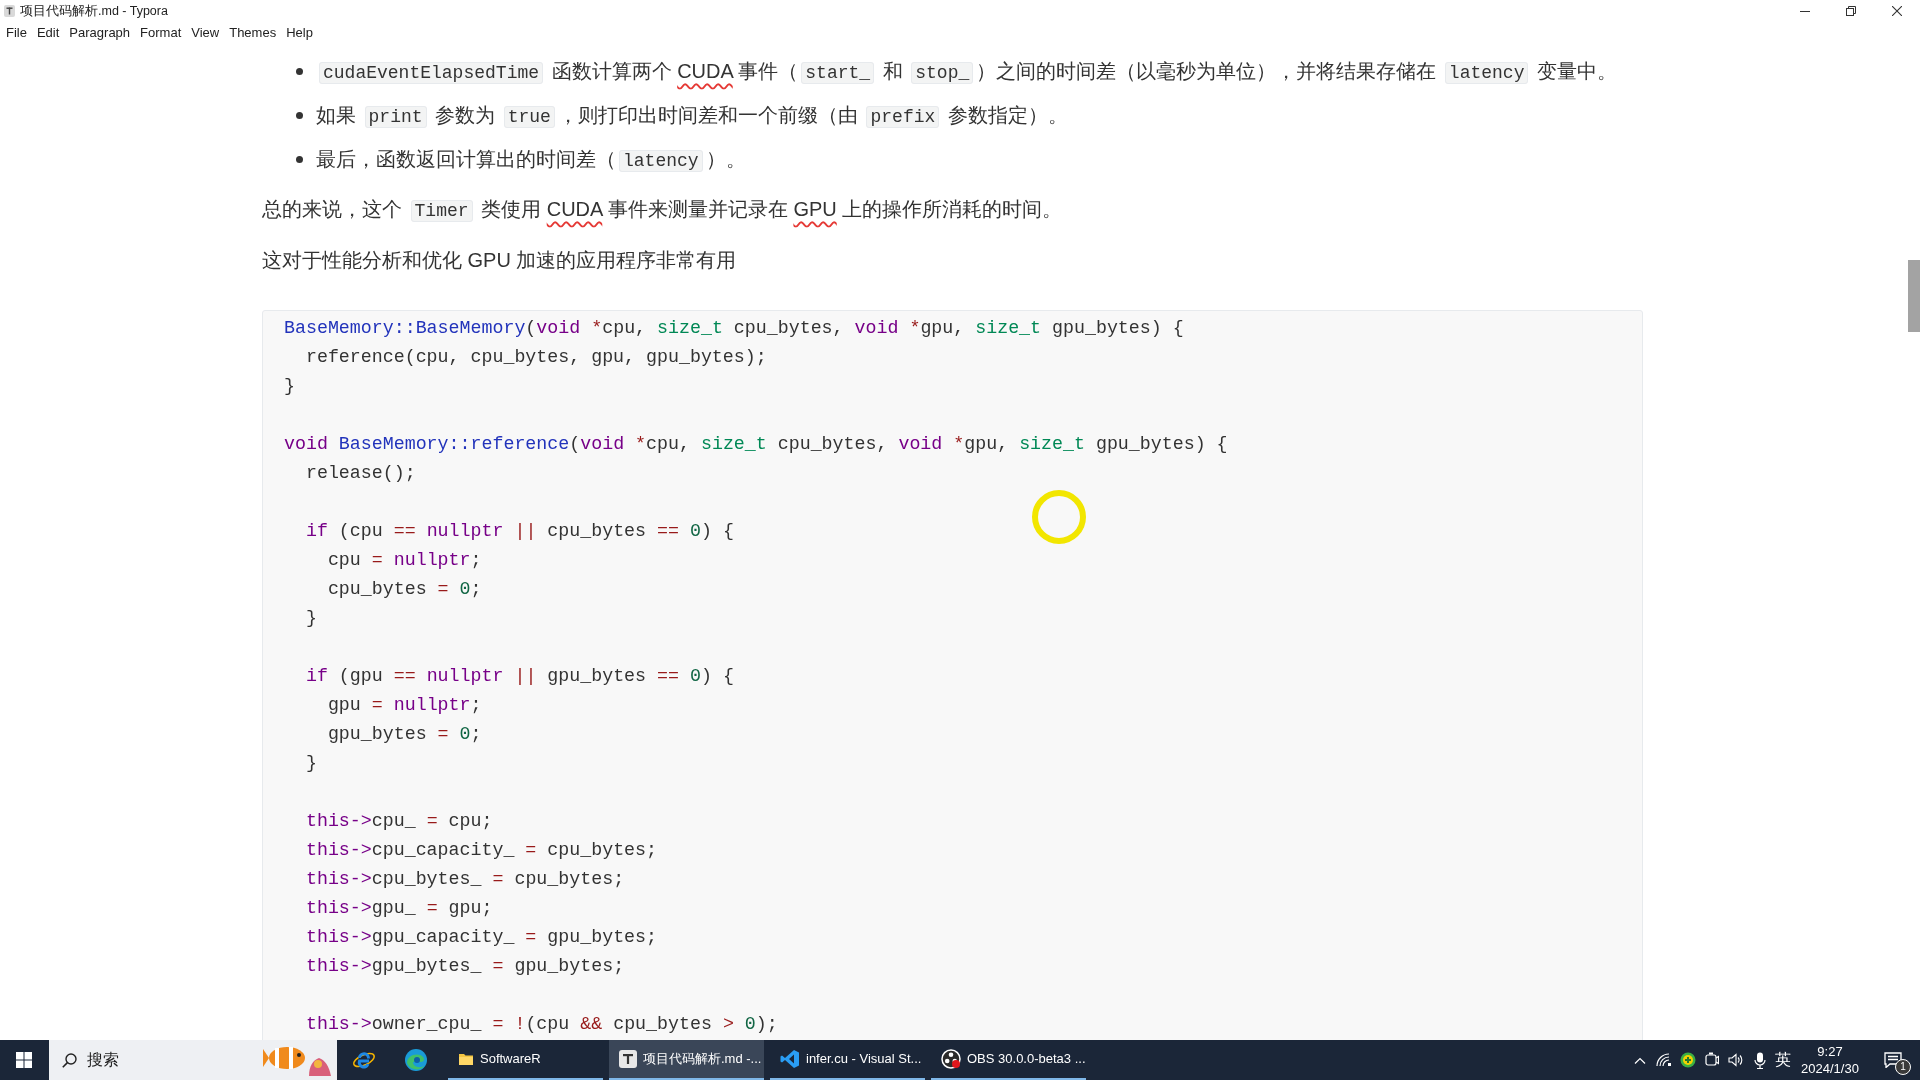  I want to click on message-icon, so click(1893, 1060).